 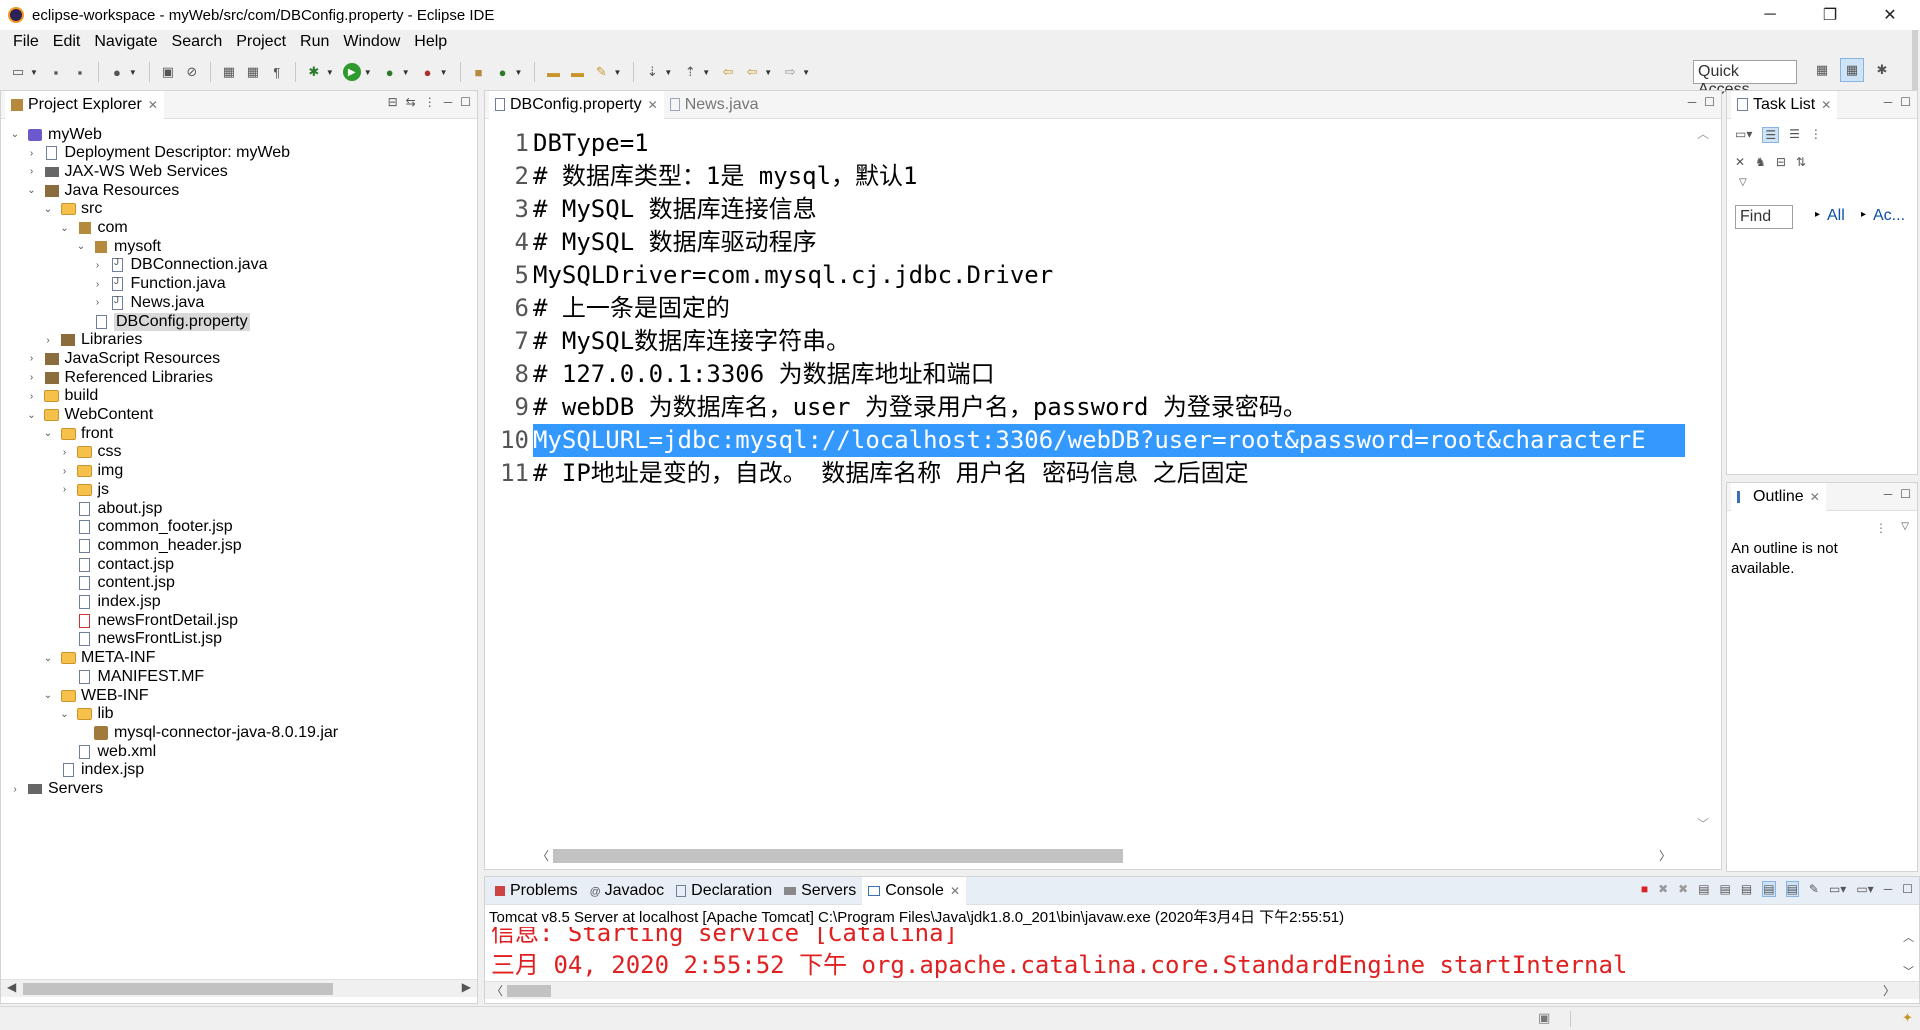 I want to click on scroll-down-icon: ﹀, so click(x=1908, y=971).